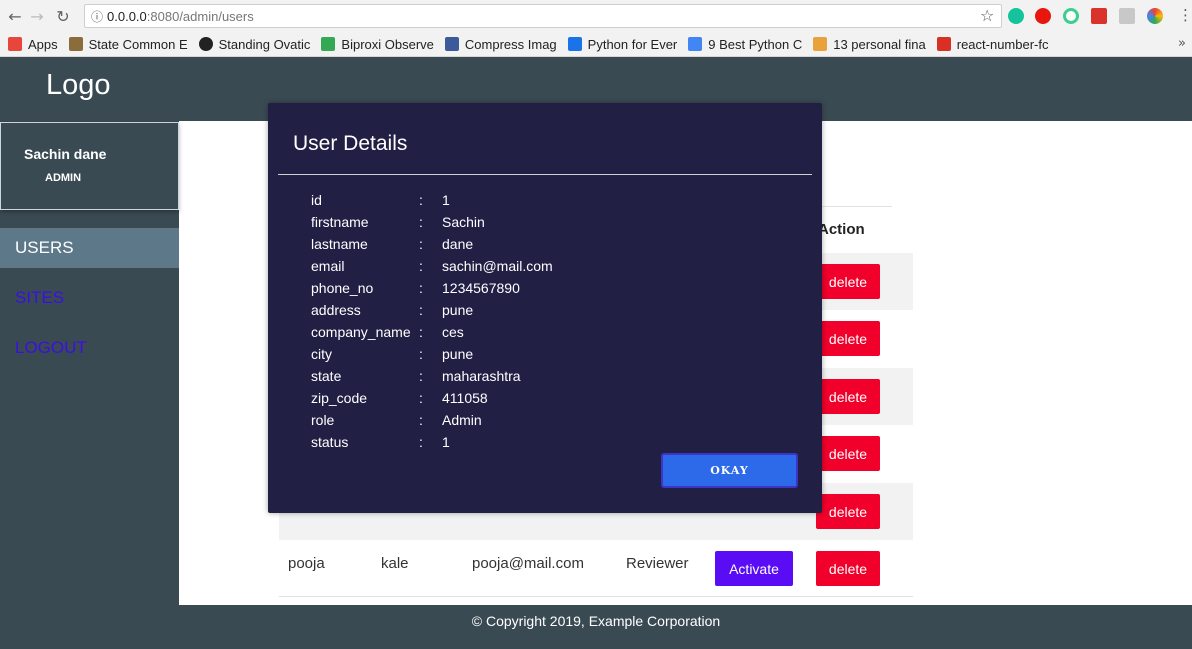 The image size is (1192, 649). Describe the element at coordinates (1016, 16) in the screenshot. I see `grammarly-extension-icon` at that location.